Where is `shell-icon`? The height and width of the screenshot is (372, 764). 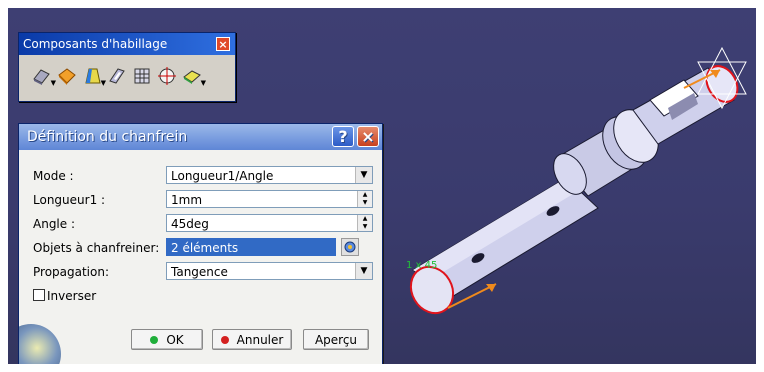
shell-icon is located at coordinates (117, 76).